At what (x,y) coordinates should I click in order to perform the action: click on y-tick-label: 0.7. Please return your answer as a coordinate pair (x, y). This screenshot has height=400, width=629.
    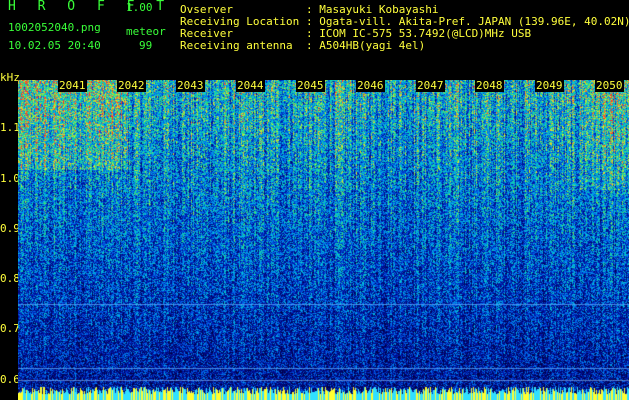
    Looking at the image, I should click on (10, 328).